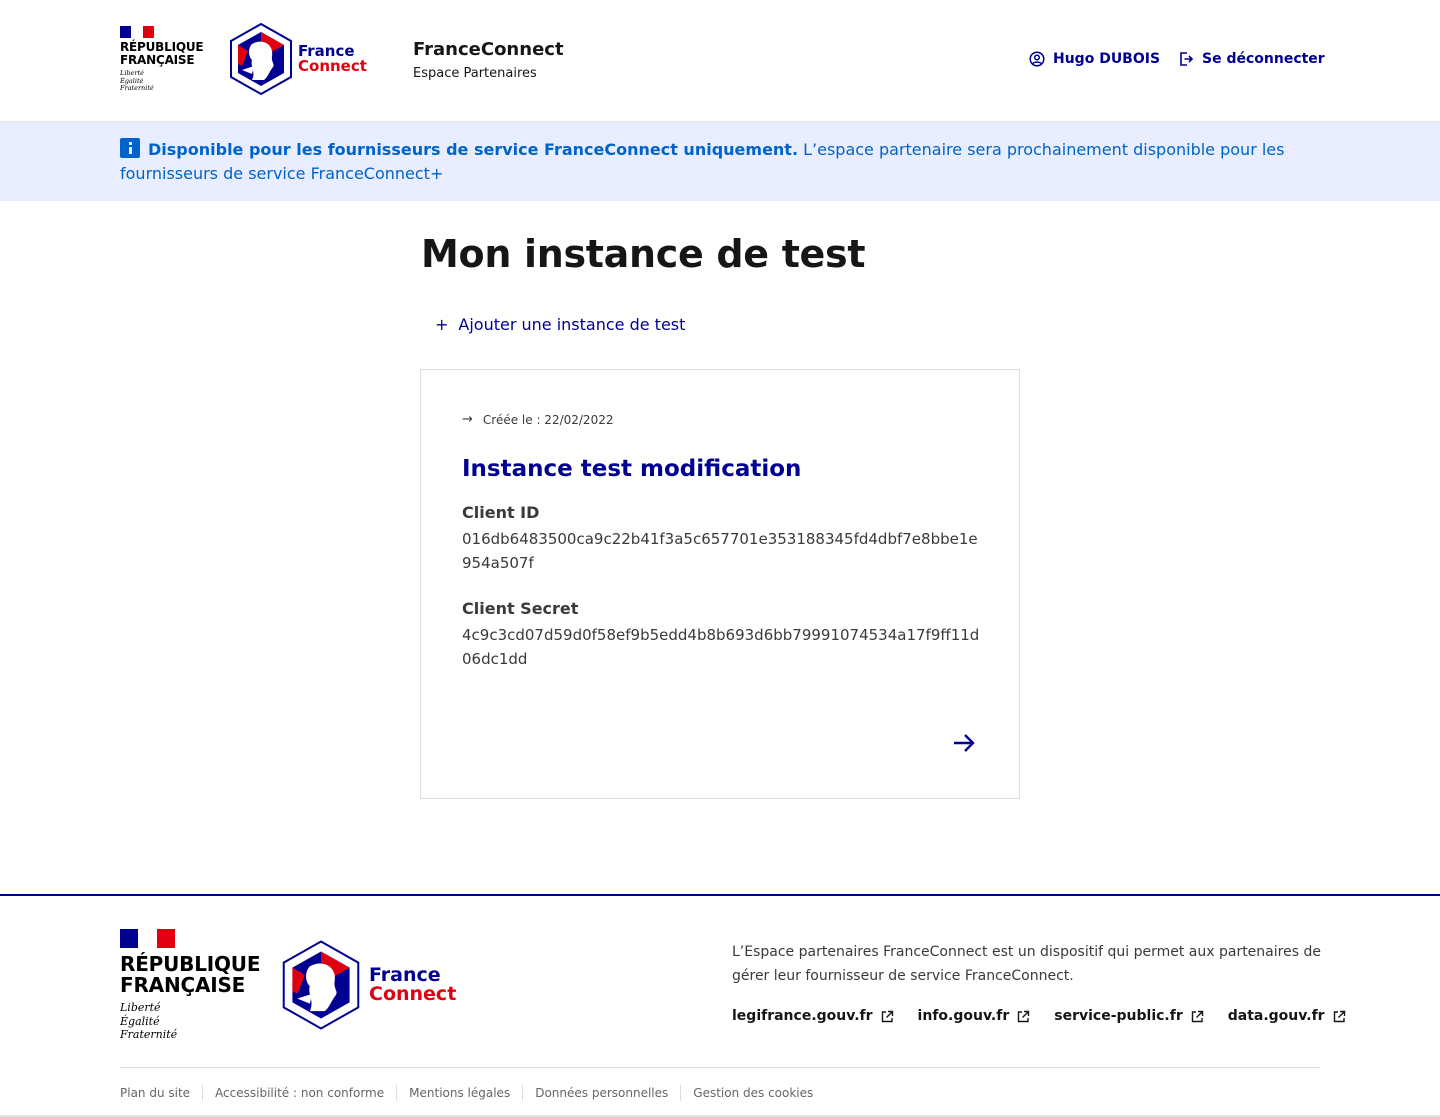  What do you see at coordinates (1287, 1016) in the screenshot?
I see `footer-link-data-gouv: data.gouv.fr` at bounding box center [1287, 1016].